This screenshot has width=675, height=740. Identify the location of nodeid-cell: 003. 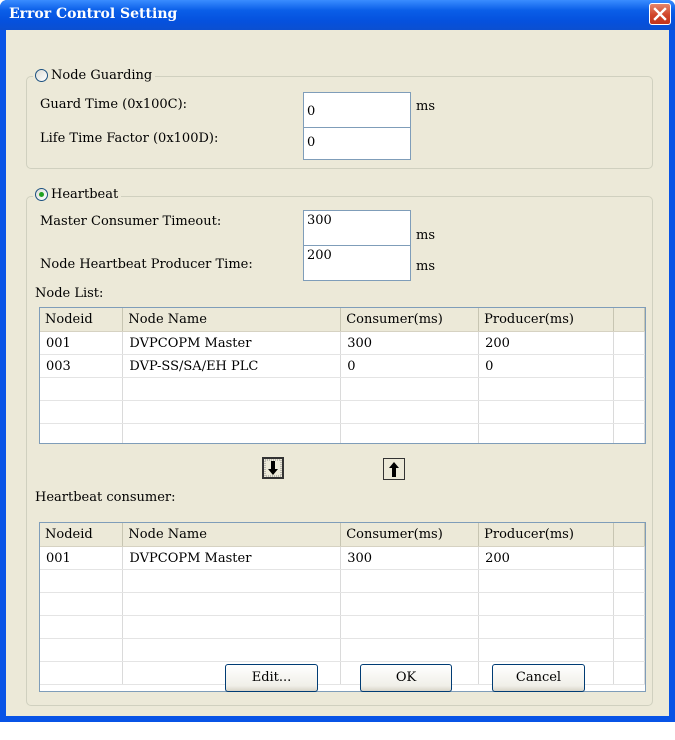
(82, 366).